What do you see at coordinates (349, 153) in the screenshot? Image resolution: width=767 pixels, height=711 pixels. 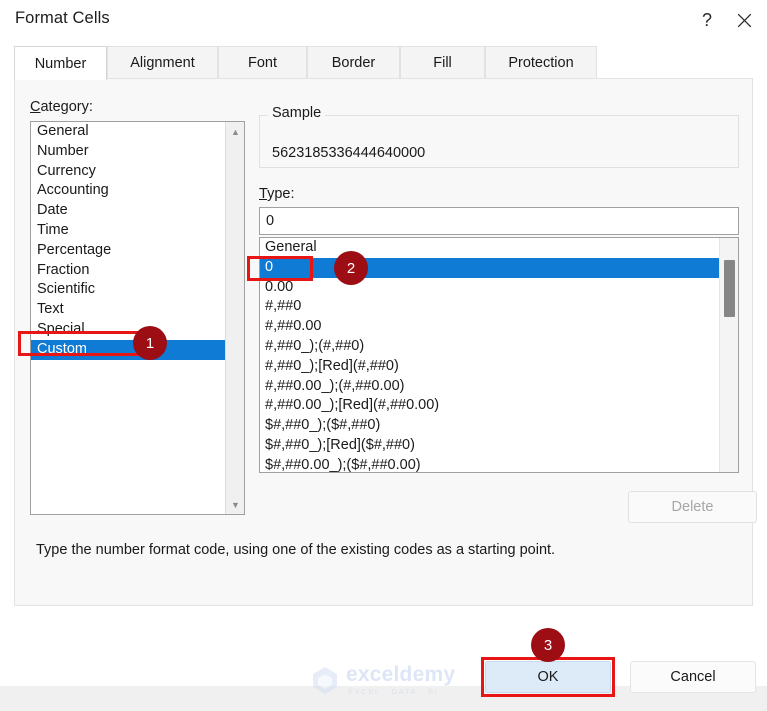 I see `sample-value: 5623185336444640000` at bounding box center [349, 153].